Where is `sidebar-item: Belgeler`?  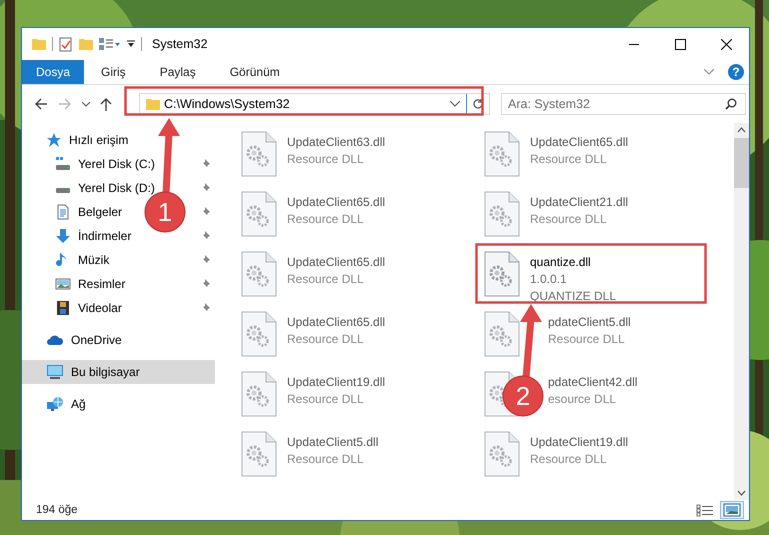 sidebar-item: Belgeler is located at coordinates (100, 212).